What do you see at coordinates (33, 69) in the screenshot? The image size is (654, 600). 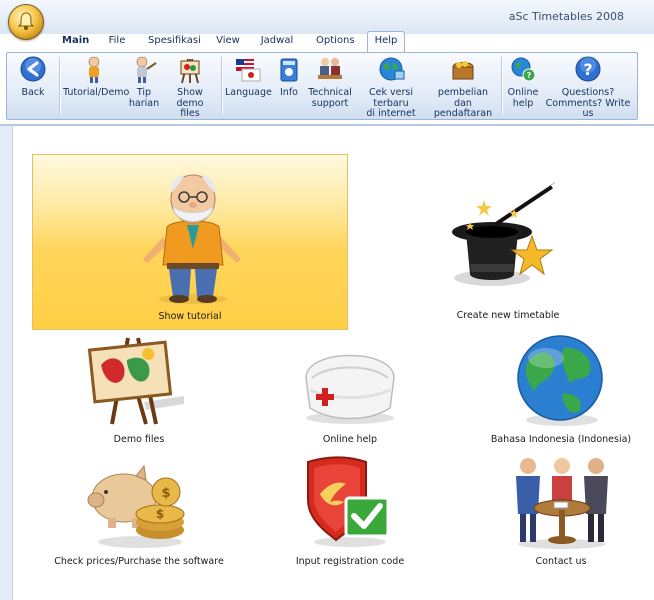 I see `back-arrow-icon` at bounding box center [33, 69].